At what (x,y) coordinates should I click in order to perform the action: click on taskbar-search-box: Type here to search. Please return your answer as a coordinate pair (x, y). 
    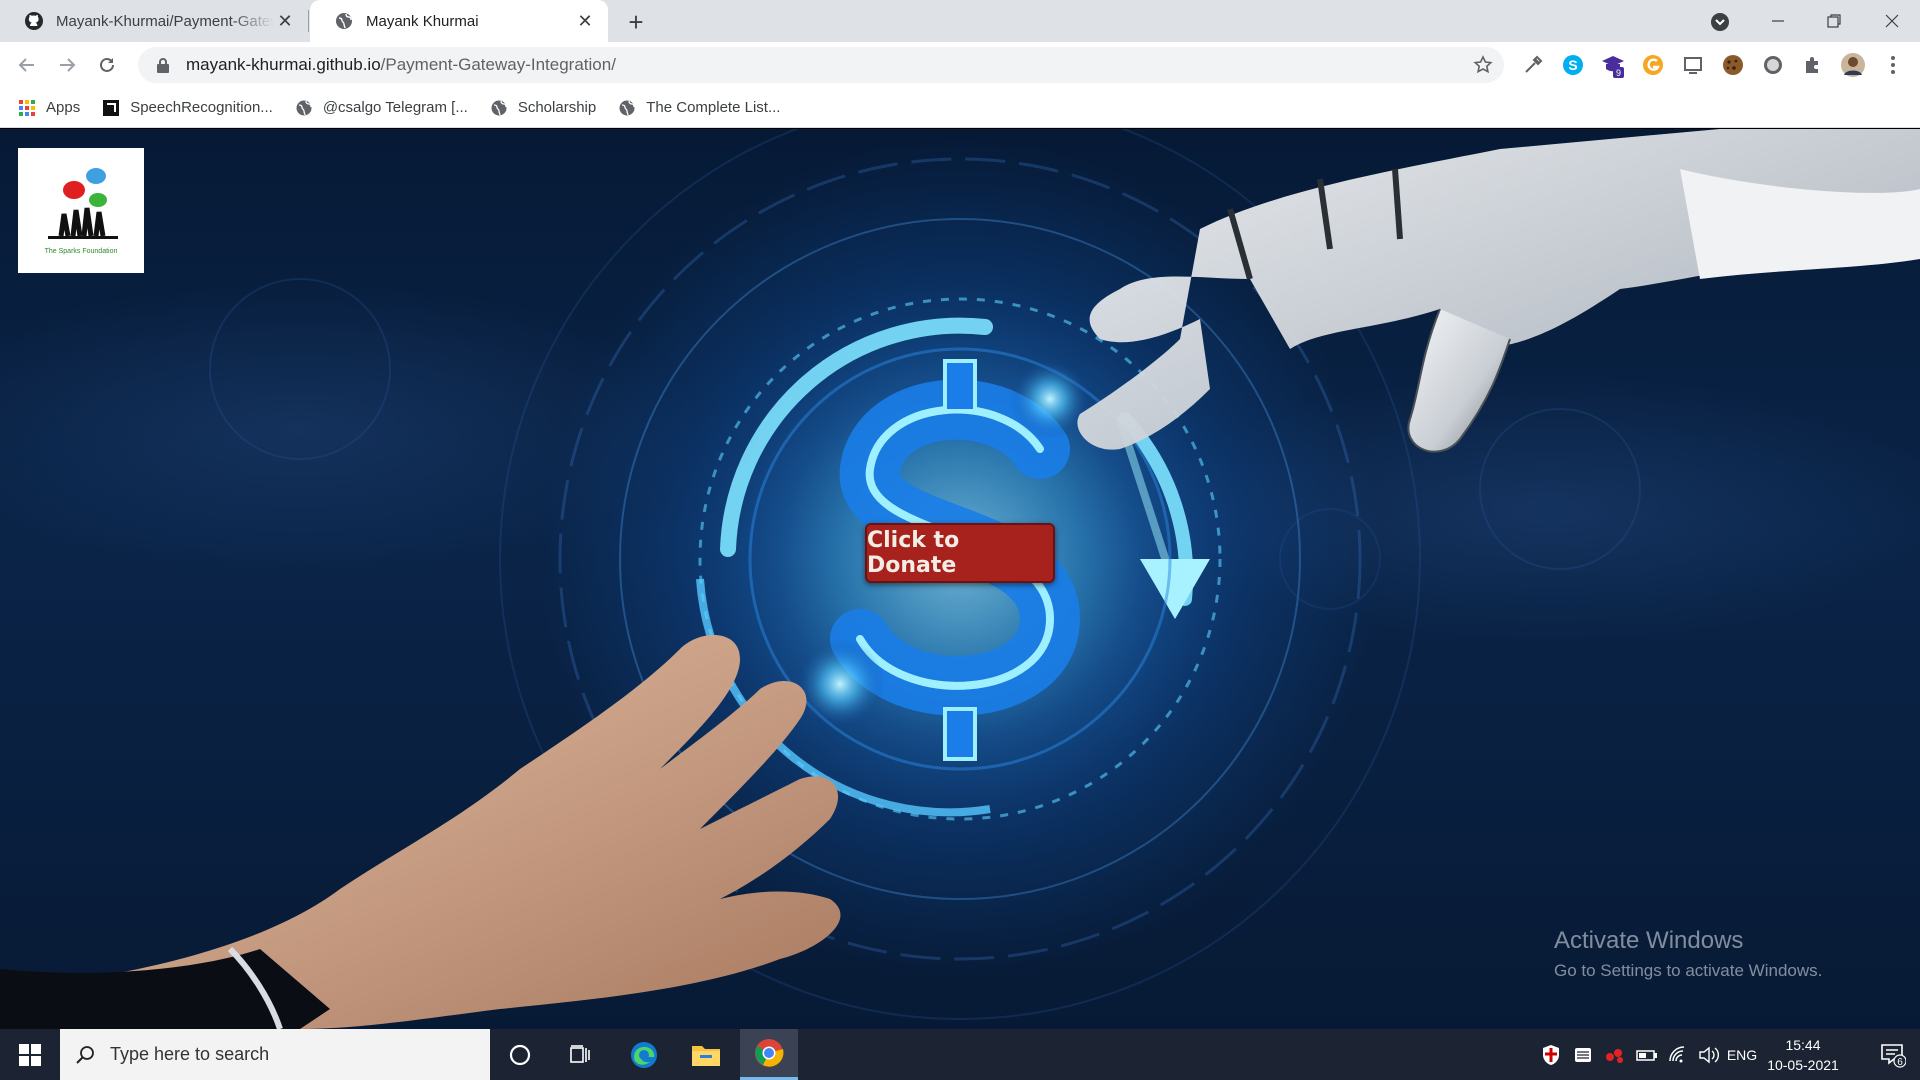
    Looking at the image, I should click on (275, 1054).